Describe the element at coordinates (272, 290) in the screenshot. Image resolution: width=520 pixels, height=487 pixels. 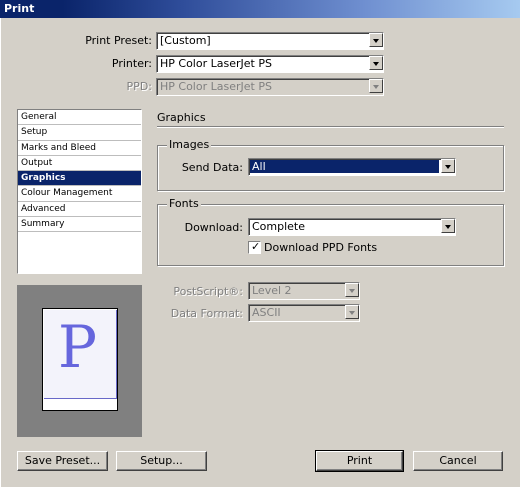
I see `postscript-value: Level 2` at that location.